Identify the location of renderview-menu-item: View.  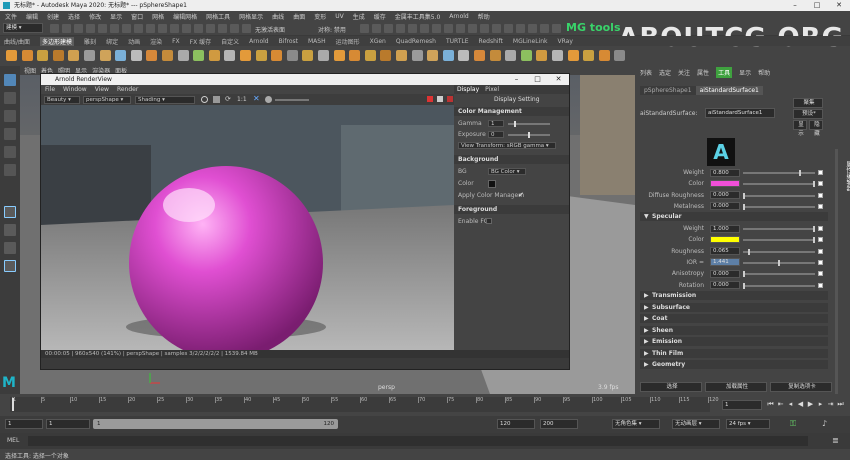
(102, 89).